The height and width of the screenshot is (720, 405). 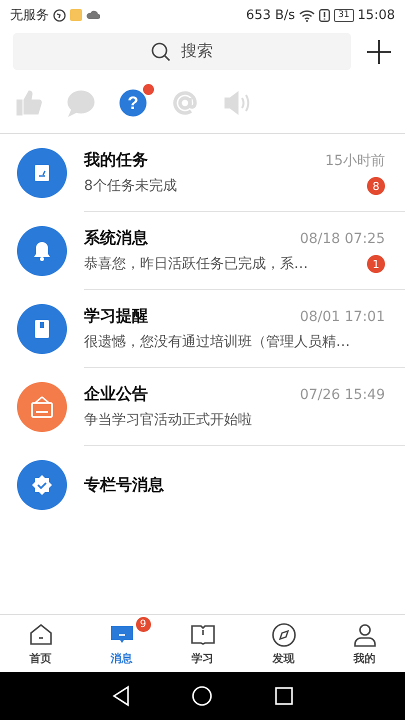 What do you see at coordinates (342, 394) in the screenshot?
I see `message-time: 07/26 15:49` at bounding box center [342, 394].